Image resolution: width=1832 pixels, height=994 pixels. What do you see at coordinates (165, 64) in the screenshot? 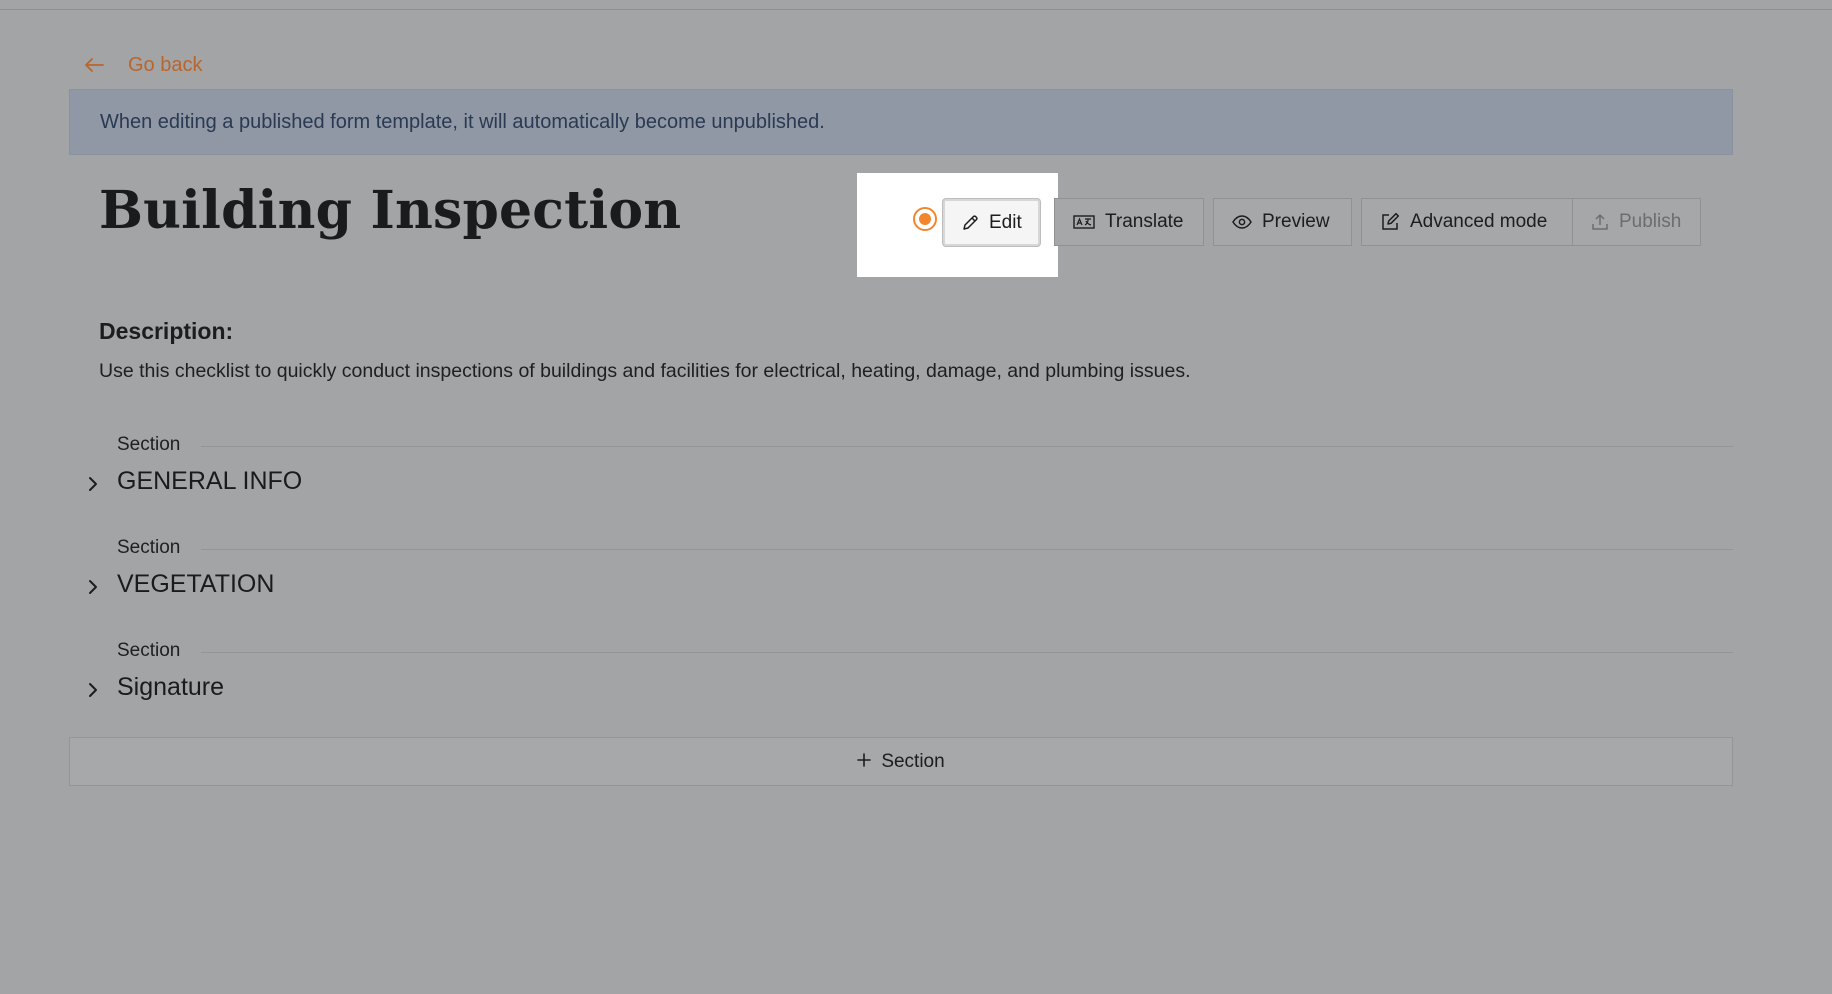
I see `go-back-label: Go back` at bounding box center [165, 64].